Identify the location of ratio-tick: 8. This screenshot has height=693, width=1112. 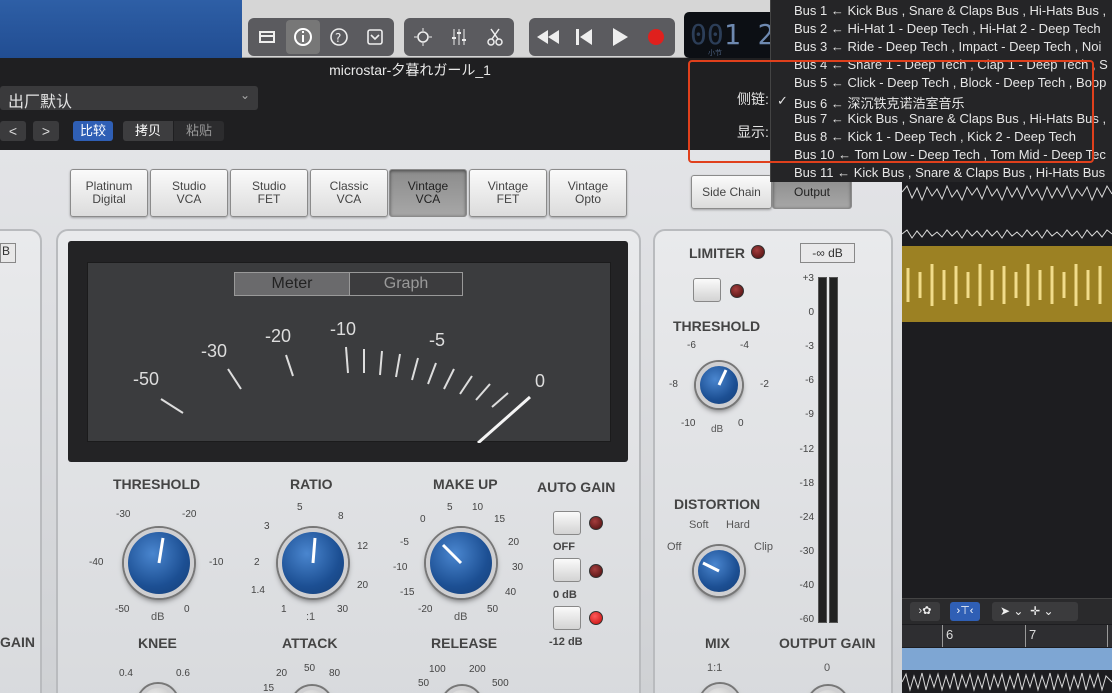
(341, 516).